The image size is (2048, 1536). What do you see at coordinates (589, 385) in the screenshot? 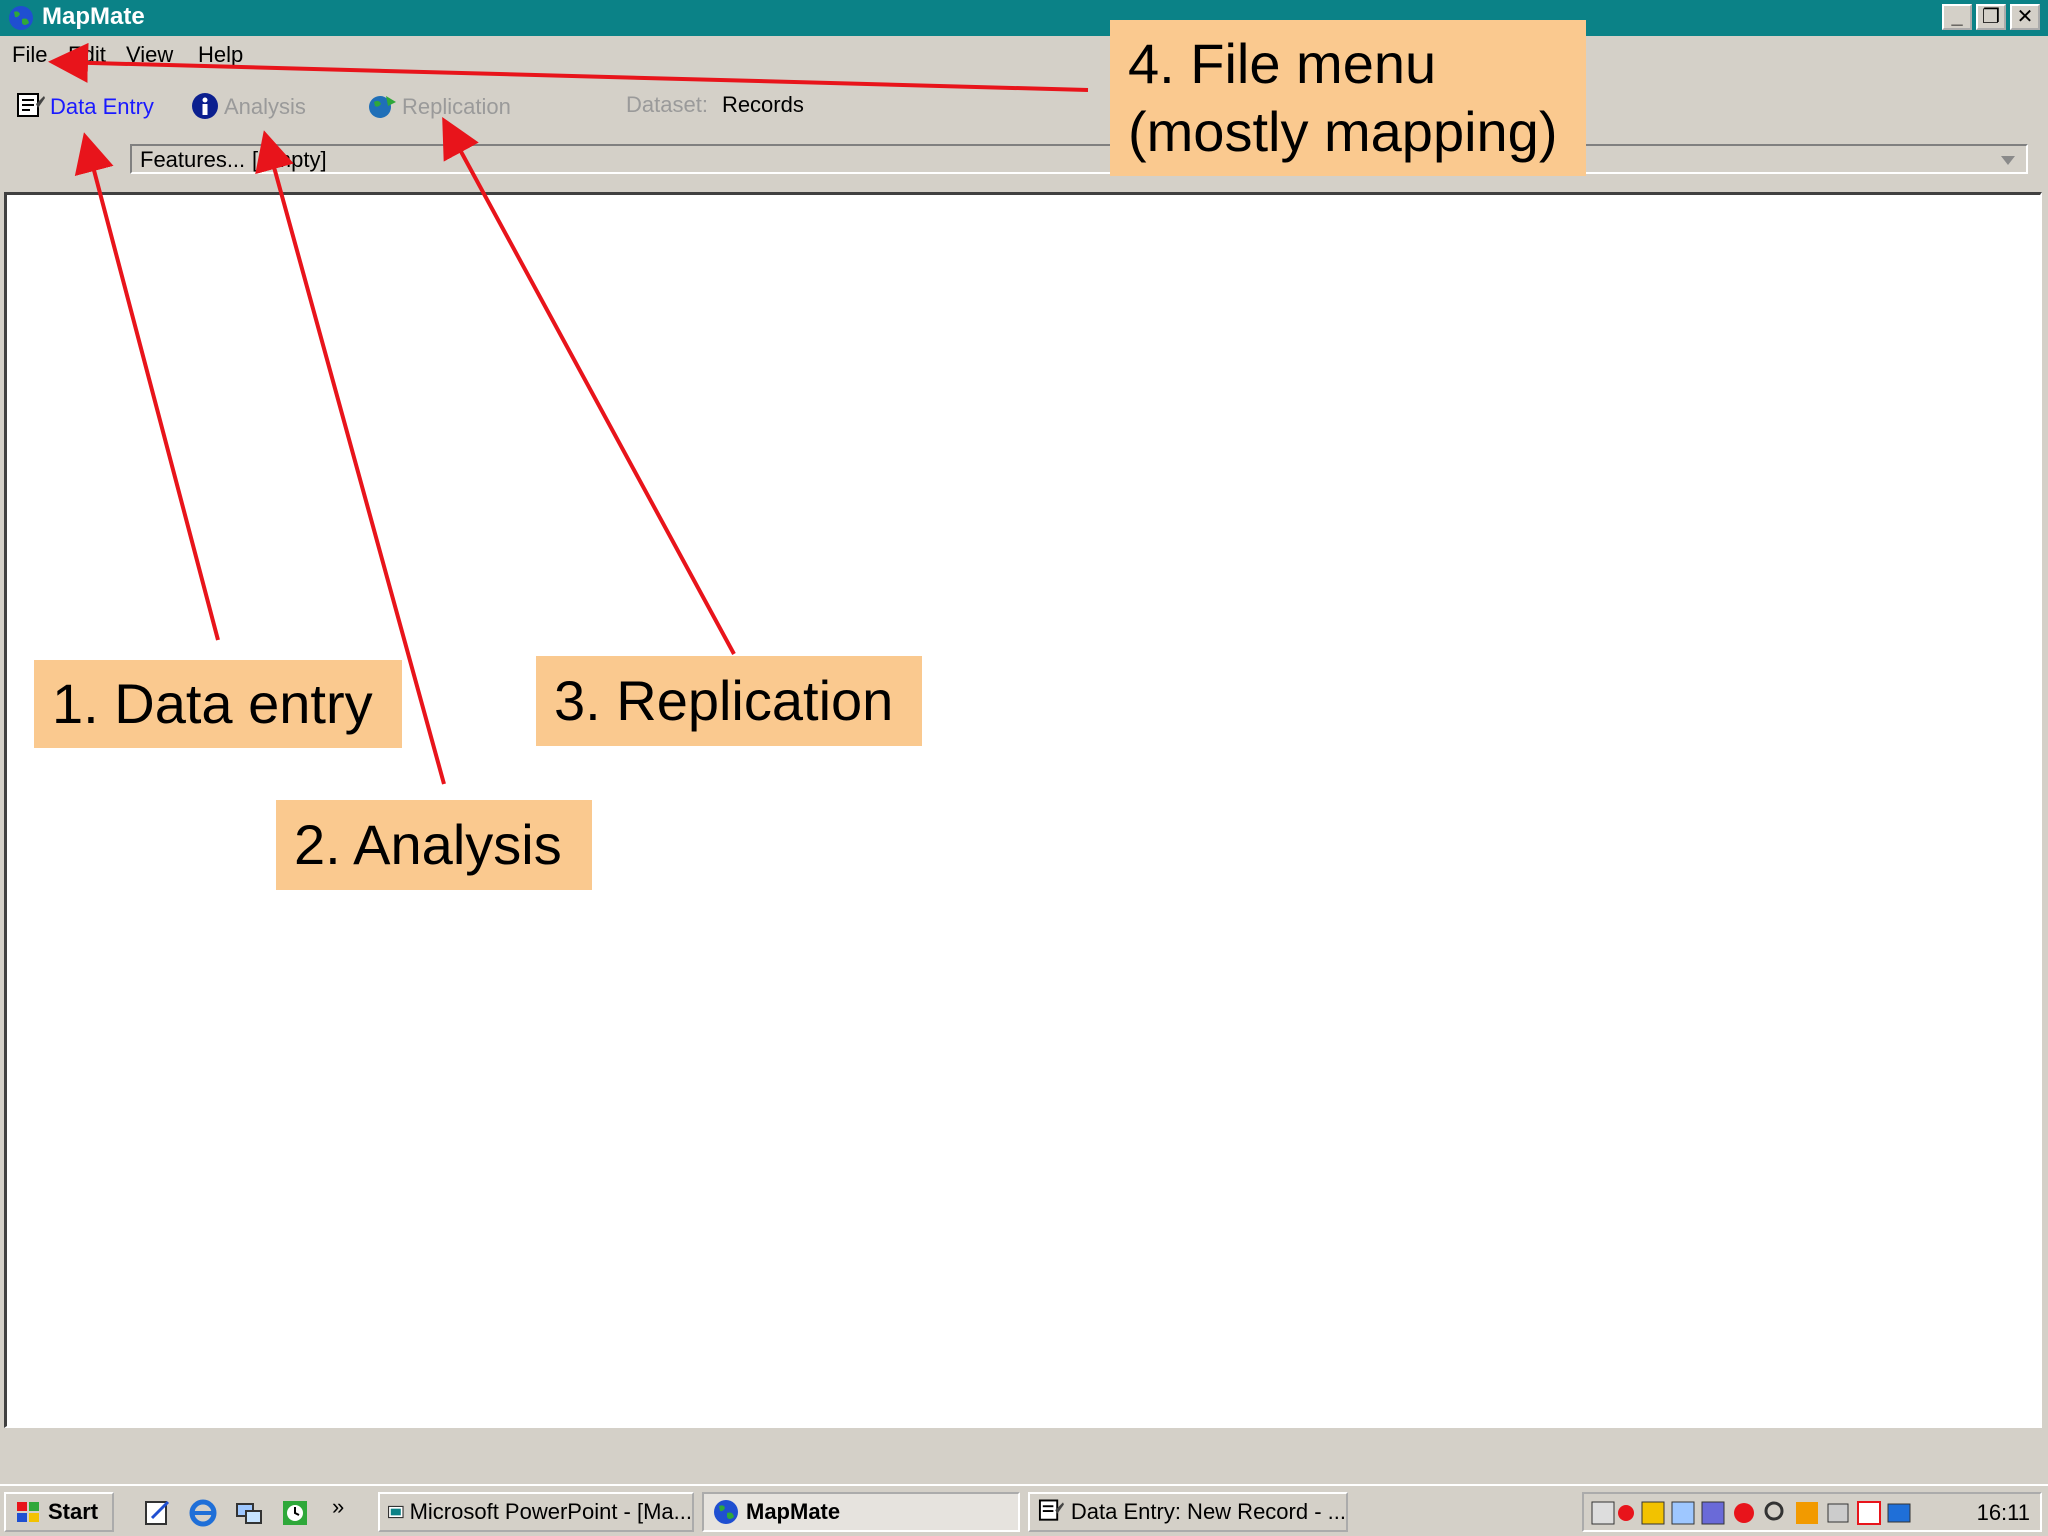
I see `arrow-replication` at bounding box center [589, 385].